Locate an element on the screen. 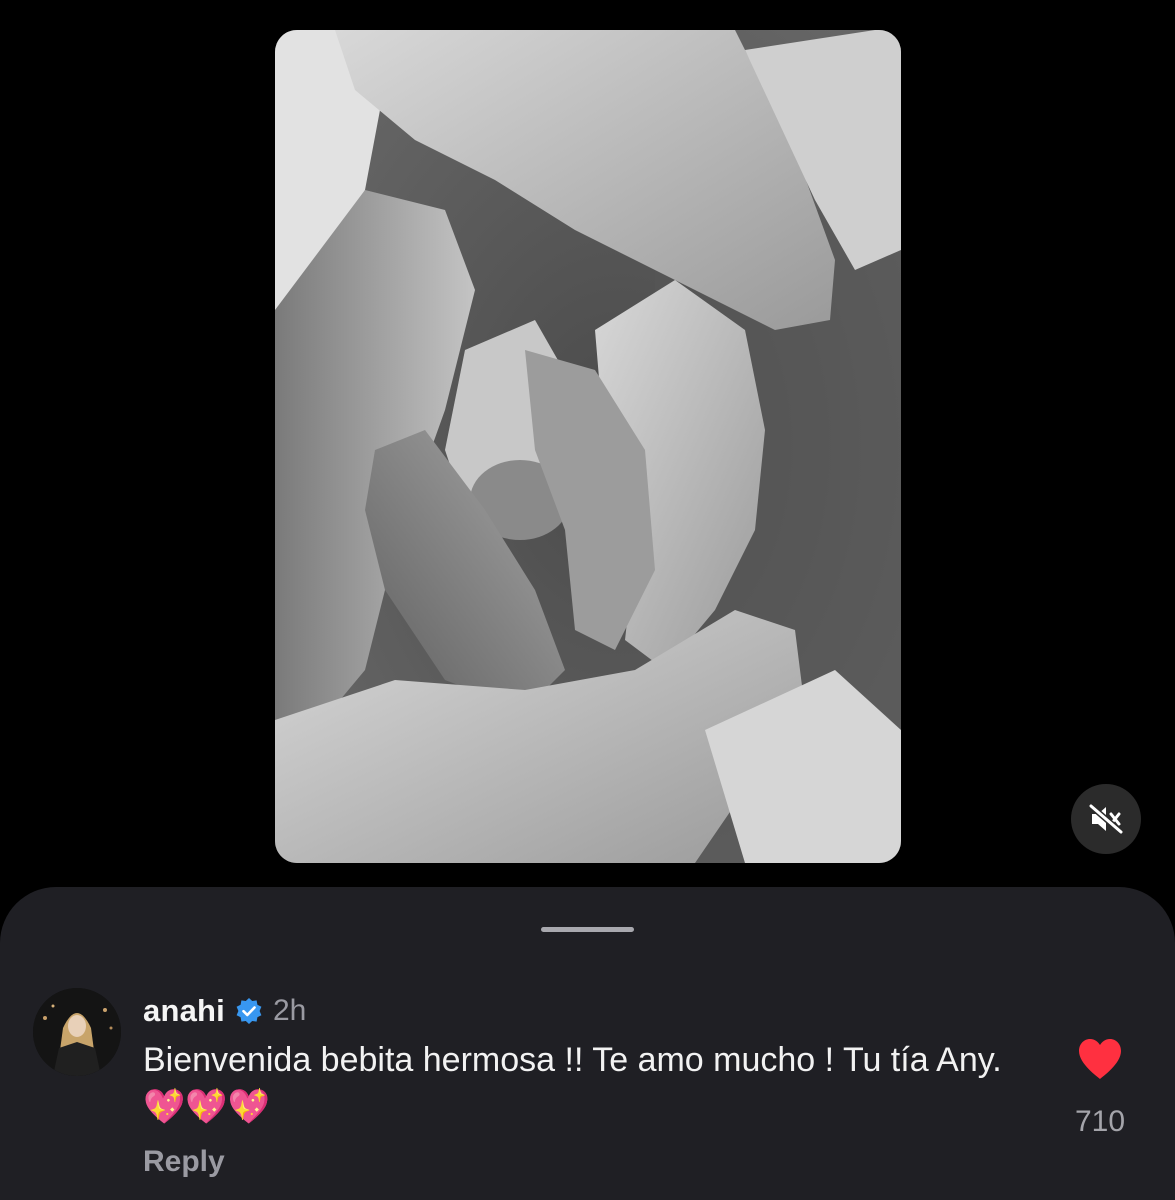 Image resolution: width=1175 pixels, height=1200 pixels. mute-button is located at coordinates (1106, 819).